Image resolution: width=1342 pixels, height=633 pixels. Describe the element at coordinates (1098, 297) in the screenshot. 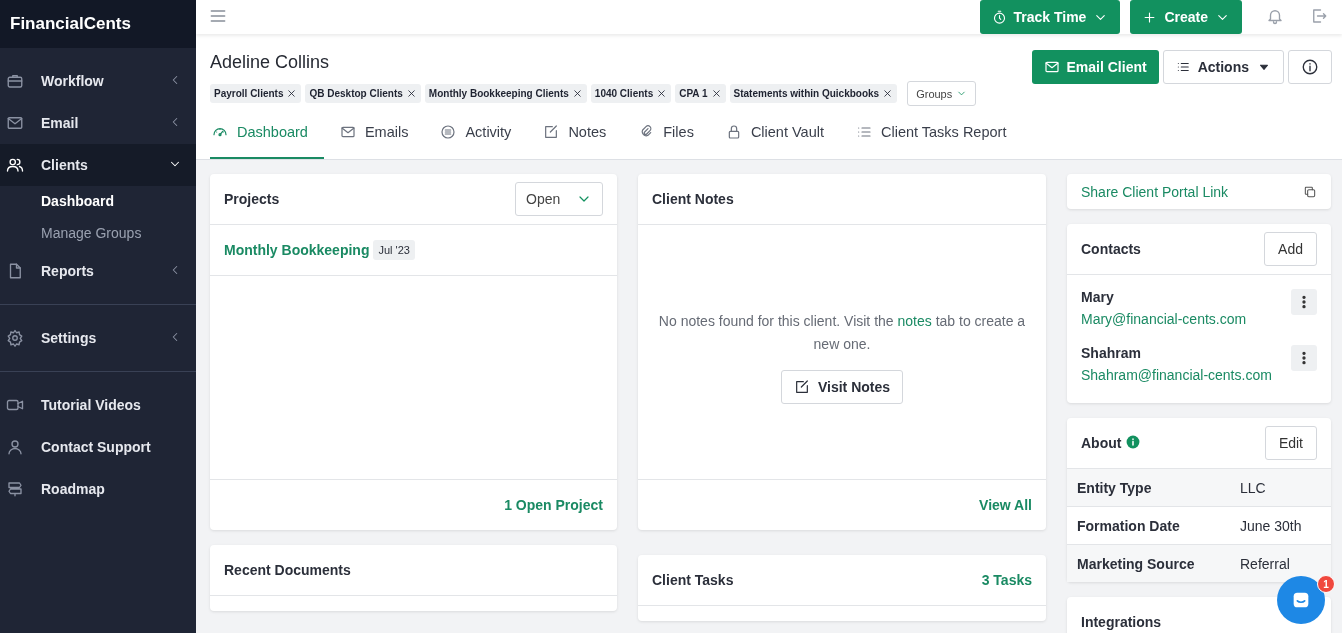

I see `contact-name: Mary` at that location.